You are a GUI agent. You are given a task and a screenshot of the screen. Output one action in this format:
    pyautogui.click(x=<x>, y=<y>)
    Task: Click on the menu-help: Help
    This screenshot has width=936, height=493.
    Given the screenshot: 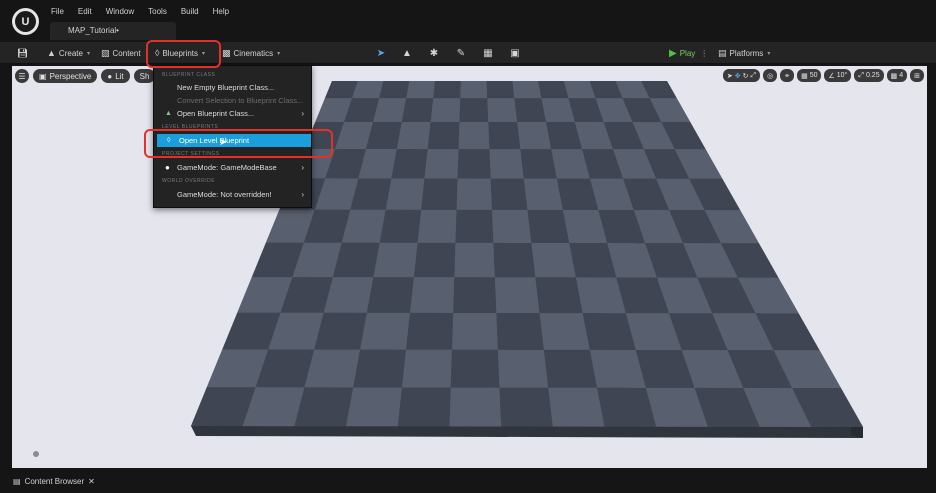 What is the action you would take?
    pyautogui.click(x=221, y=11)
    